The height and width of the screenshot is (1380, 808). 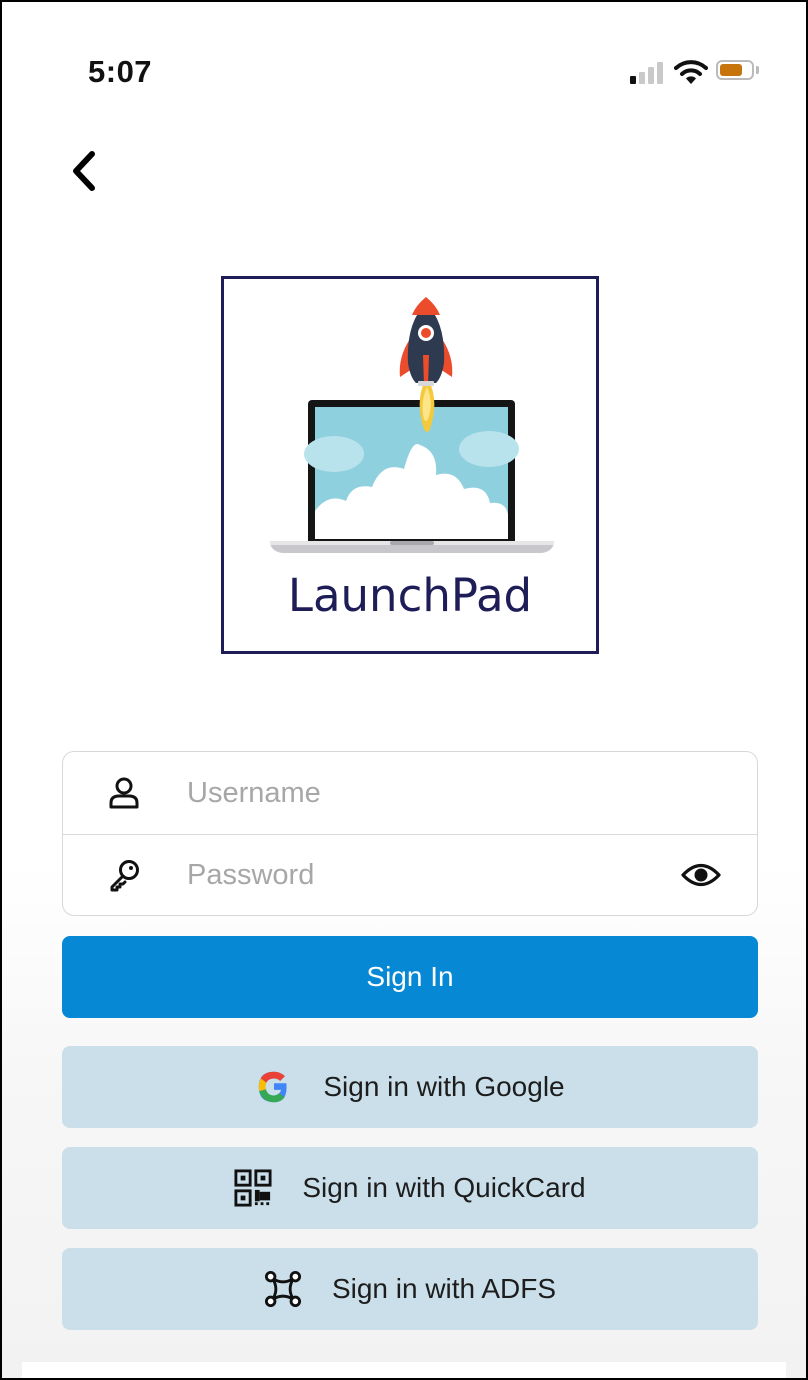 I want to click on app-logo: LaunchPad, so click(x=410, y=465).